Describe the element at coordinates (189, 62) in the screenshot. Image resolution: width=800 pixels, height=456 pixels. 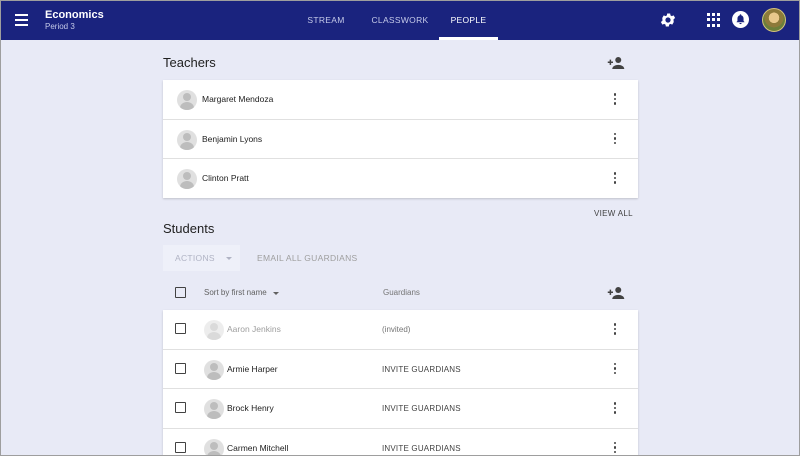
I see `teachers-heading: Teachers` at that location.